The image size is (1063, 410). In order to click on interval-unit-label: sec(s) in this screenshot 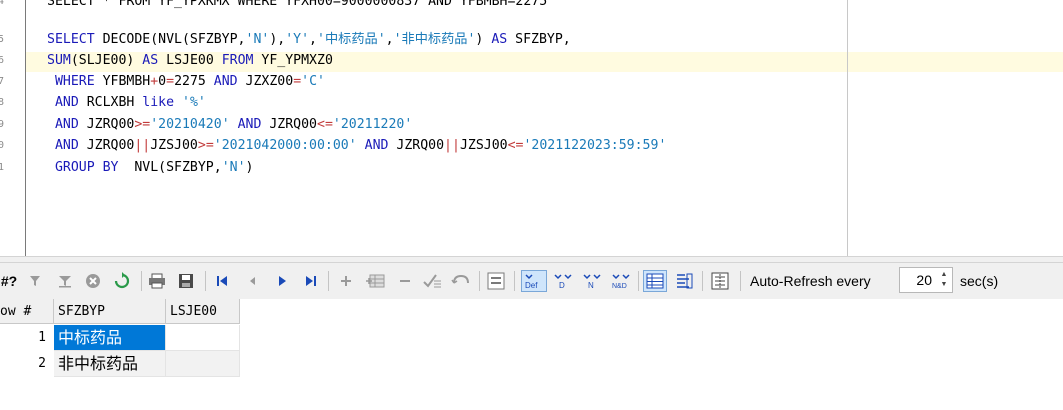, I will do `click(979, 281)`.